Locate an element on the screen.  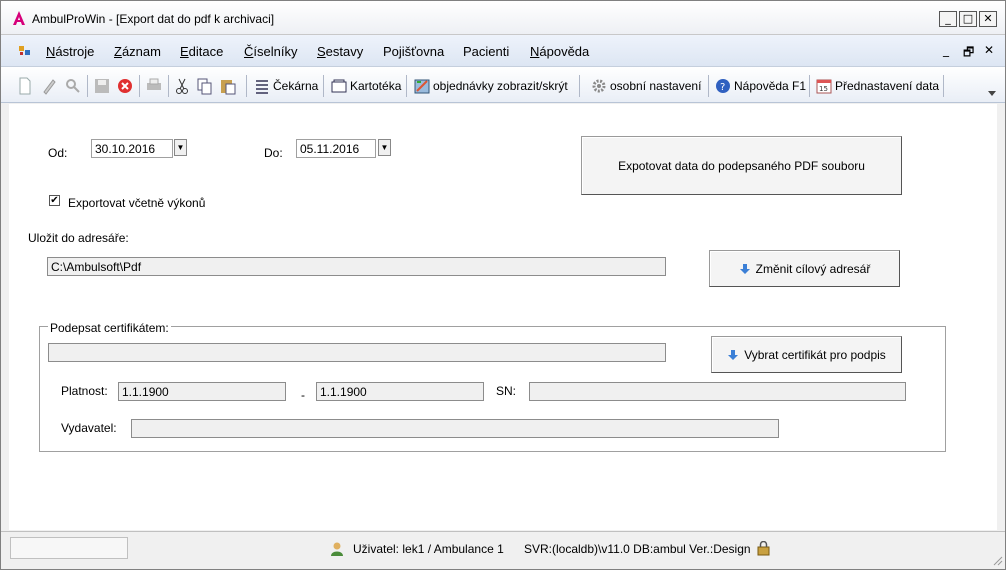
change-dir-button: Změnit cílový adresář is located at coordinates (804, 268).